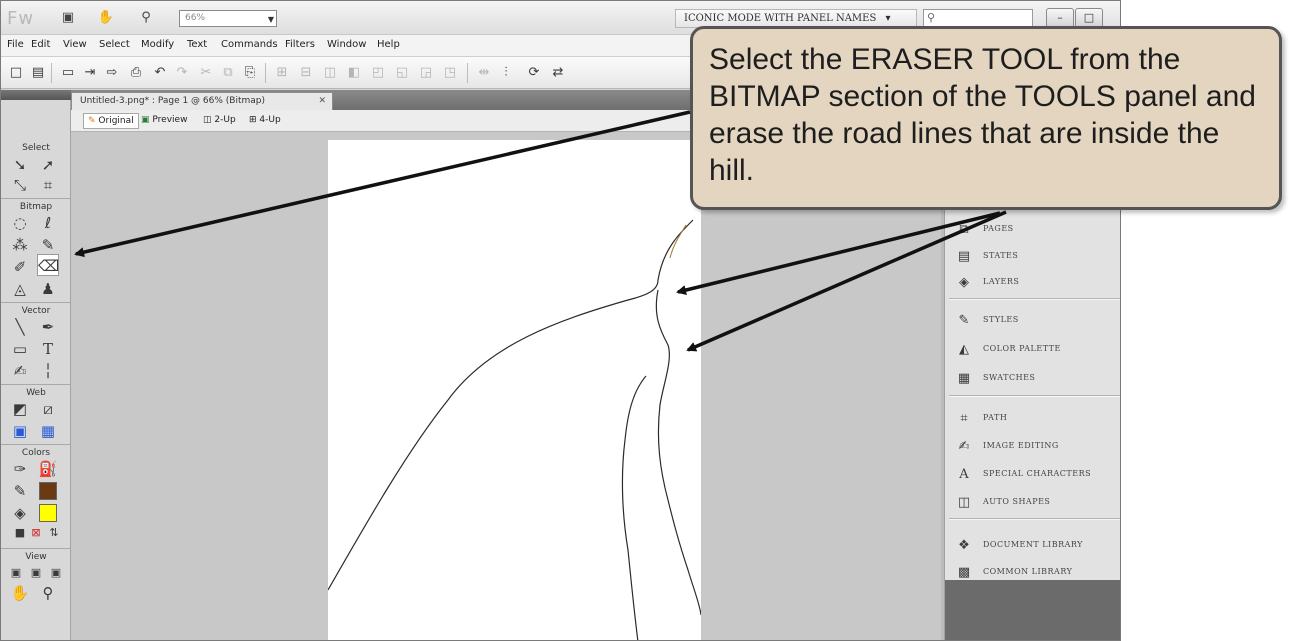 The height and width of the screenshot is (641, 1292). What do you see at coordinates (306, 73) in the screenshot?
I see `ungroup-icon: ⊟` at bounding box center [306, 73].